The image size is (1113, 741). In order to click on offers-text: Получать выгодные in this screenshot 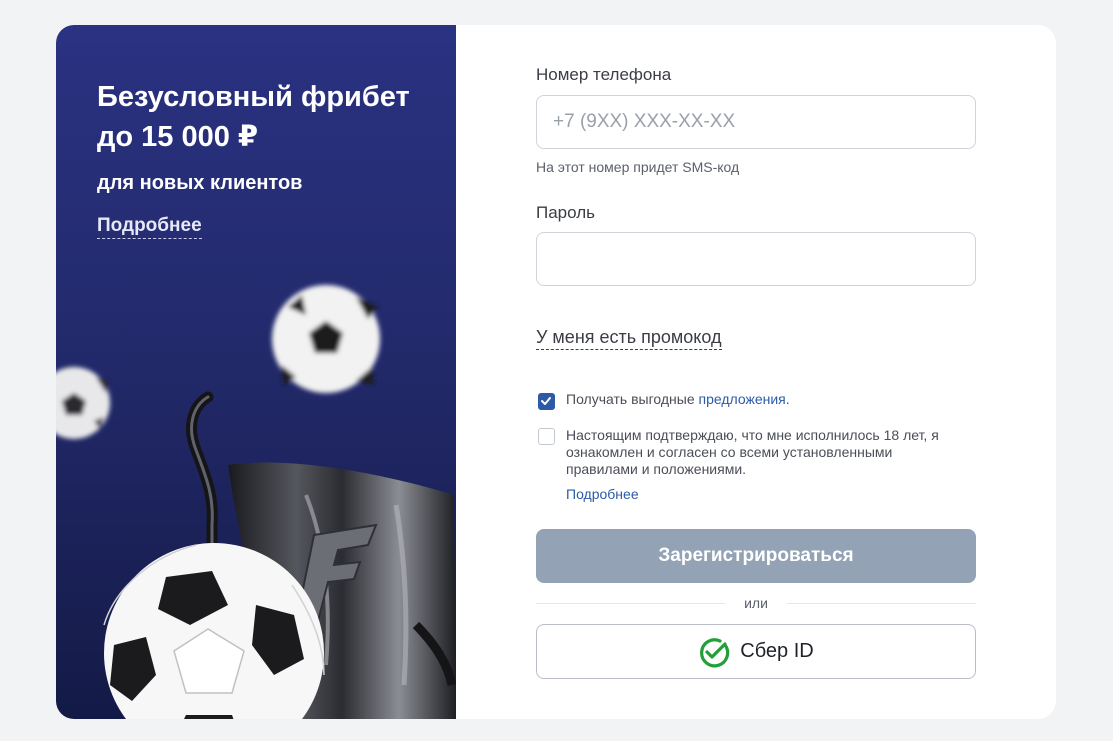, I will do `click(632, 399)`.